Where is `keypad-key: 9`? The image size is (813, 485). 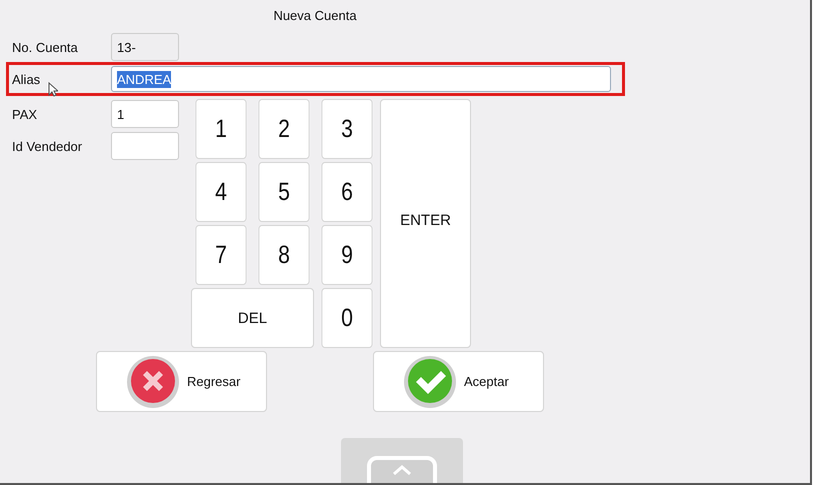 keypad-key: 9 is located at coordinates (347, 255).